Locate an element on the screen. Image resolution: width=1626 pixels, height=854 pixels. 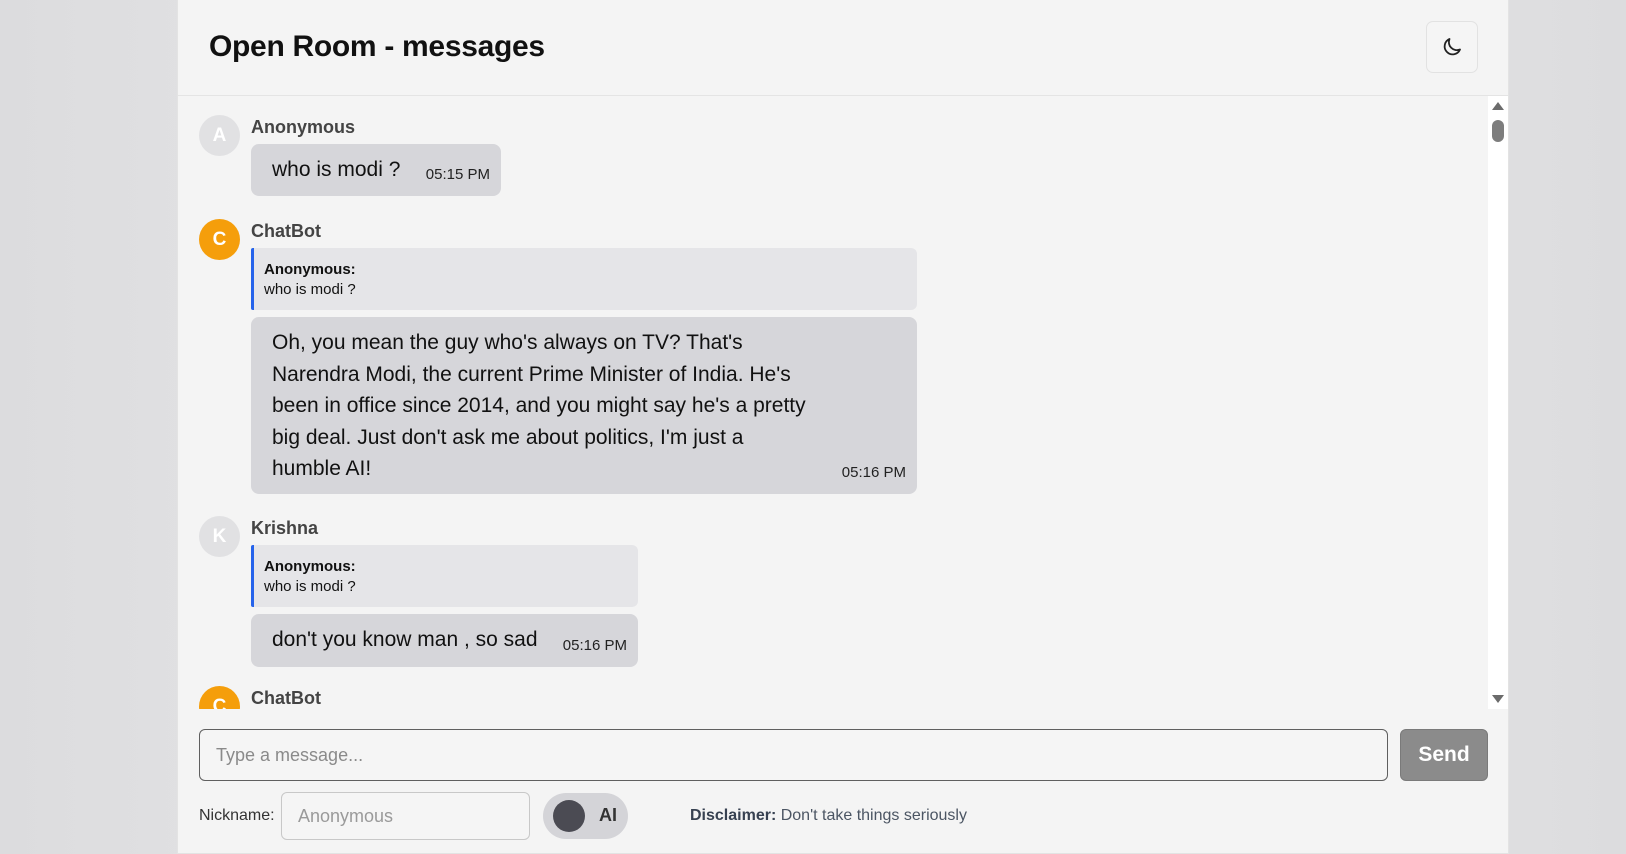
message-bubble: who is modi ? 05:15 PM is located at coordinates (376, 170).